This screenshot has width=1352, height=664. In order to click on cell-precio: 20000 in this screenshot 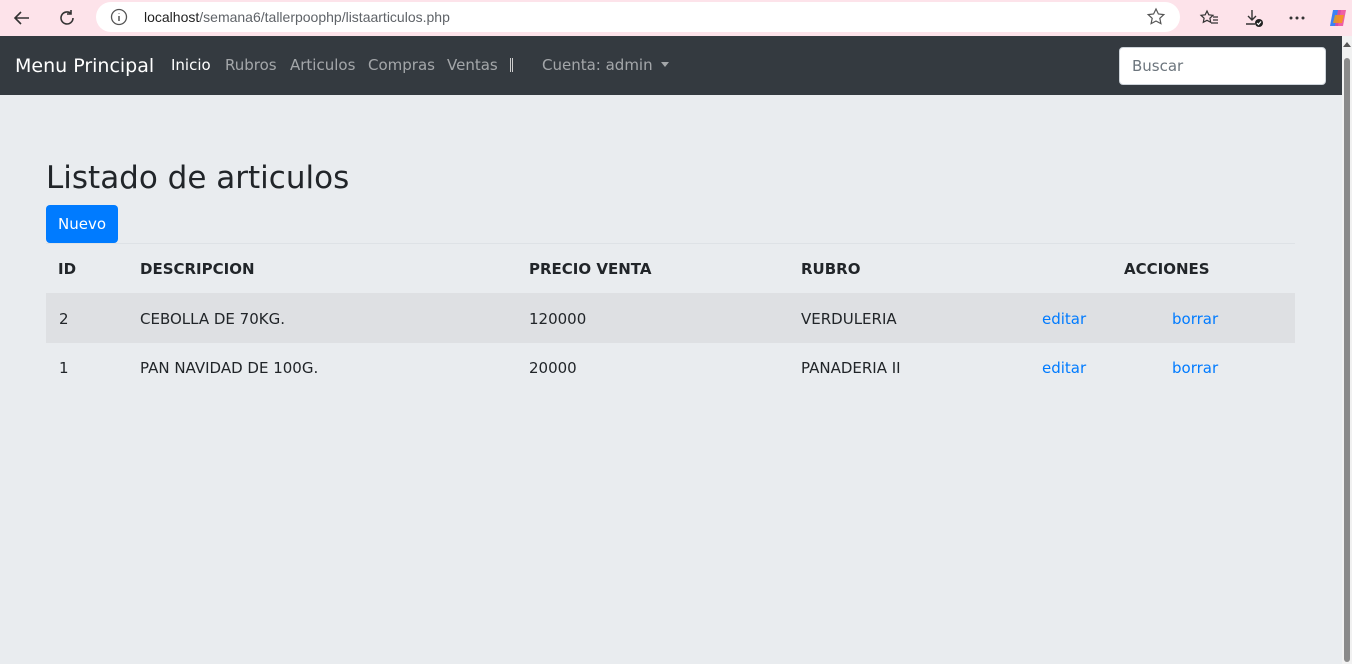, I will do `click(553, 368)`.